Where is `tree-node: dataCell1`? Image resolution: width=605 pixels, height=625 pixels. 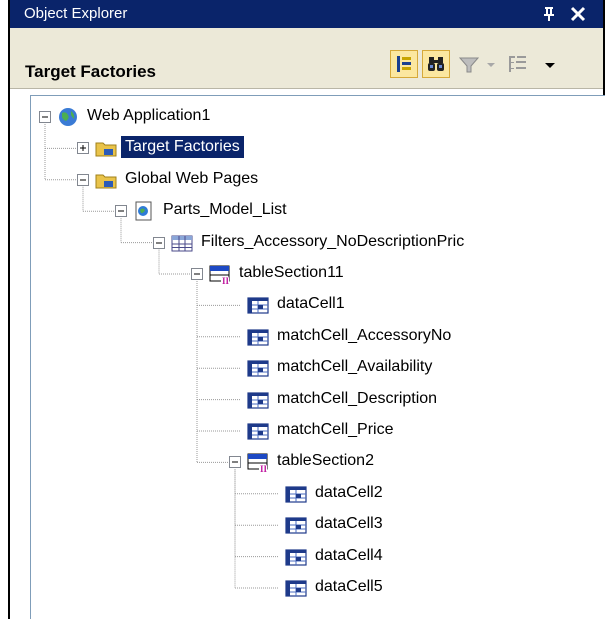 tree-node: dataCell1 is located at coordinates (311, 305).